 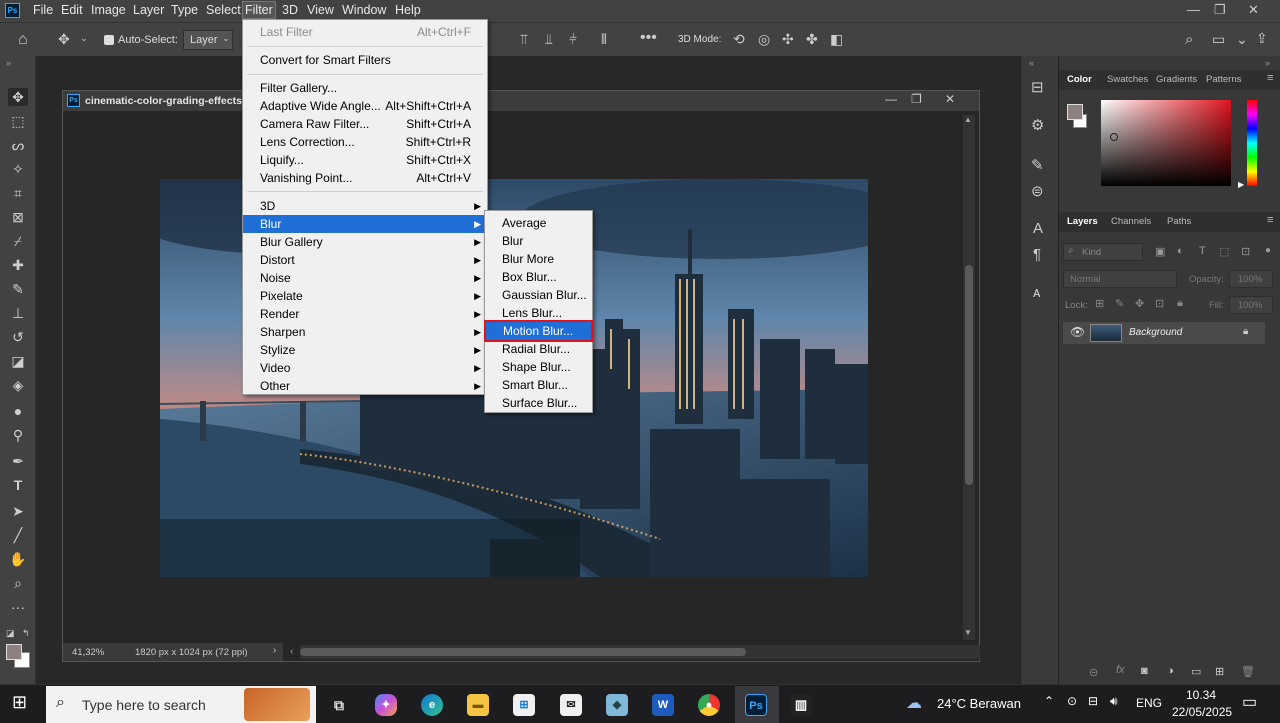 I want to click on doc-close-icon: ✕, so click(x=950, y=99).